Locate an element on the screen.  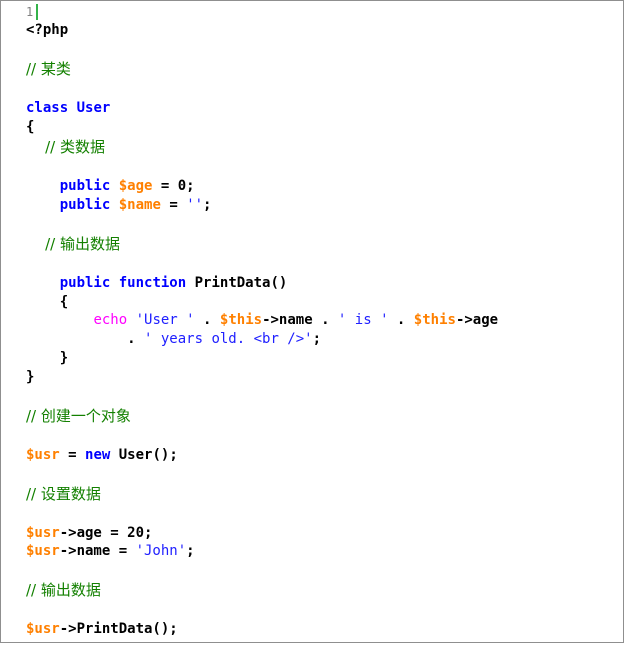
code-line: public function PrintData() is located at coordinates (173, 283).